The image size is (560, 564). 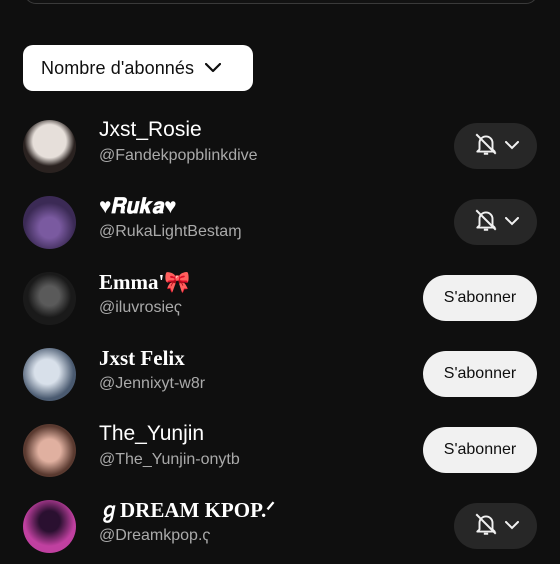 What do you see at coordinates (178, 130) in the screenshot?
I see `channel-name: Jxst_Rosie` at bounding box center [178, 130].